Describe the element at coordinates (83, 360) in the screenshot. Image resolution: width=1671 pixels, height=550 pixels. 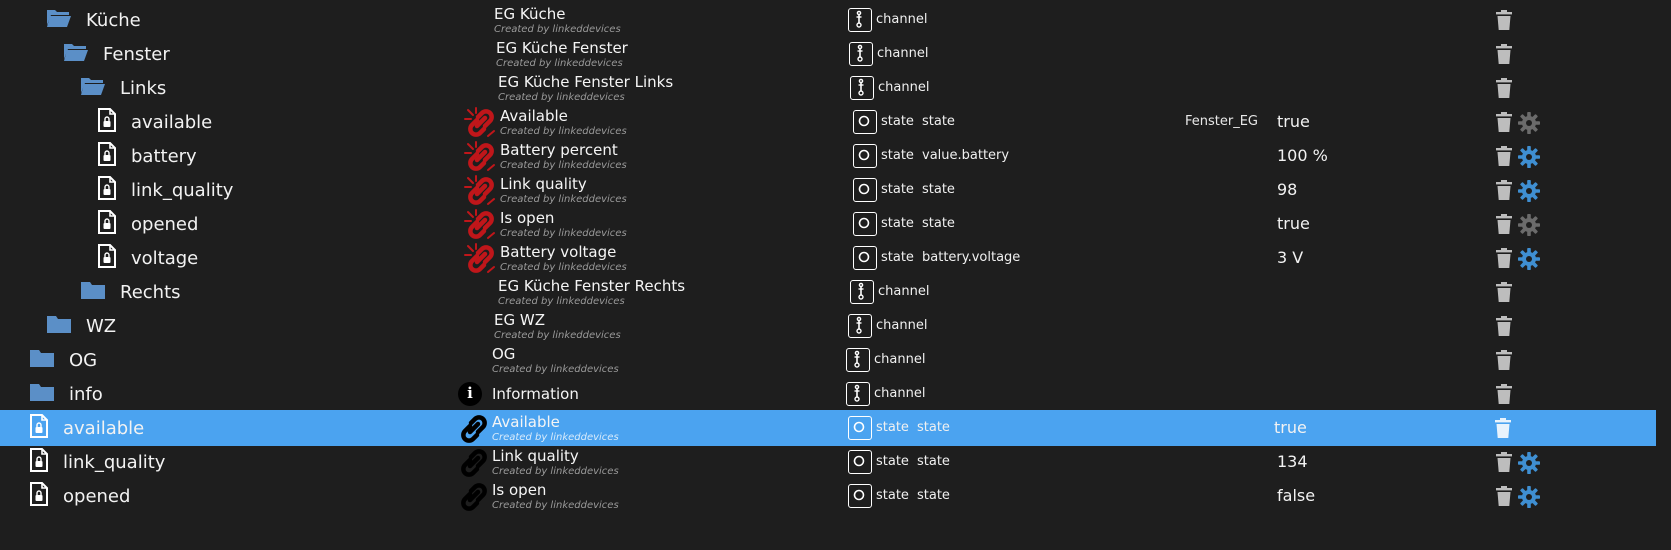
I see `tree-label: OG` at that location.